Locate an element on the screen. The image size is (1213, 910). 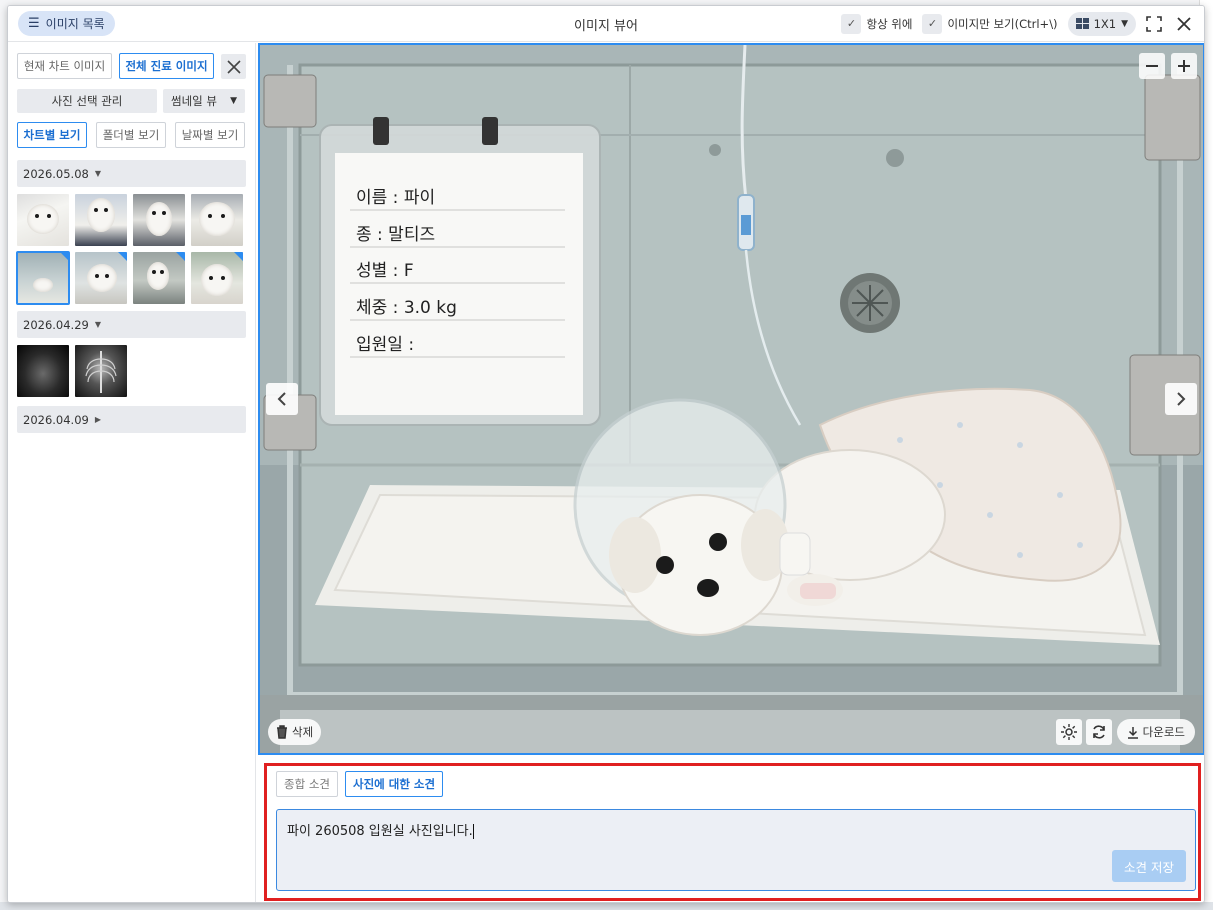
always-on-top-checkbox: ✓ 항상 위에 is located at coordinates (877, 23).